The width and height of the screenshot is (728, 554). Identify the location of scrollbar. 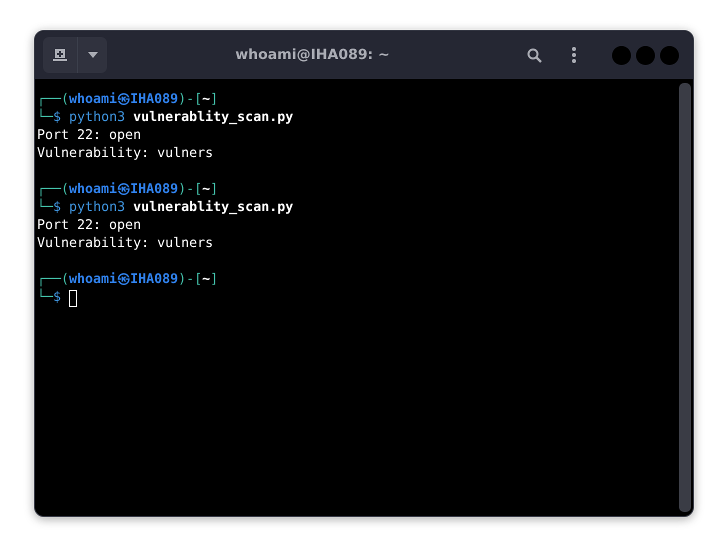
(685, 297).